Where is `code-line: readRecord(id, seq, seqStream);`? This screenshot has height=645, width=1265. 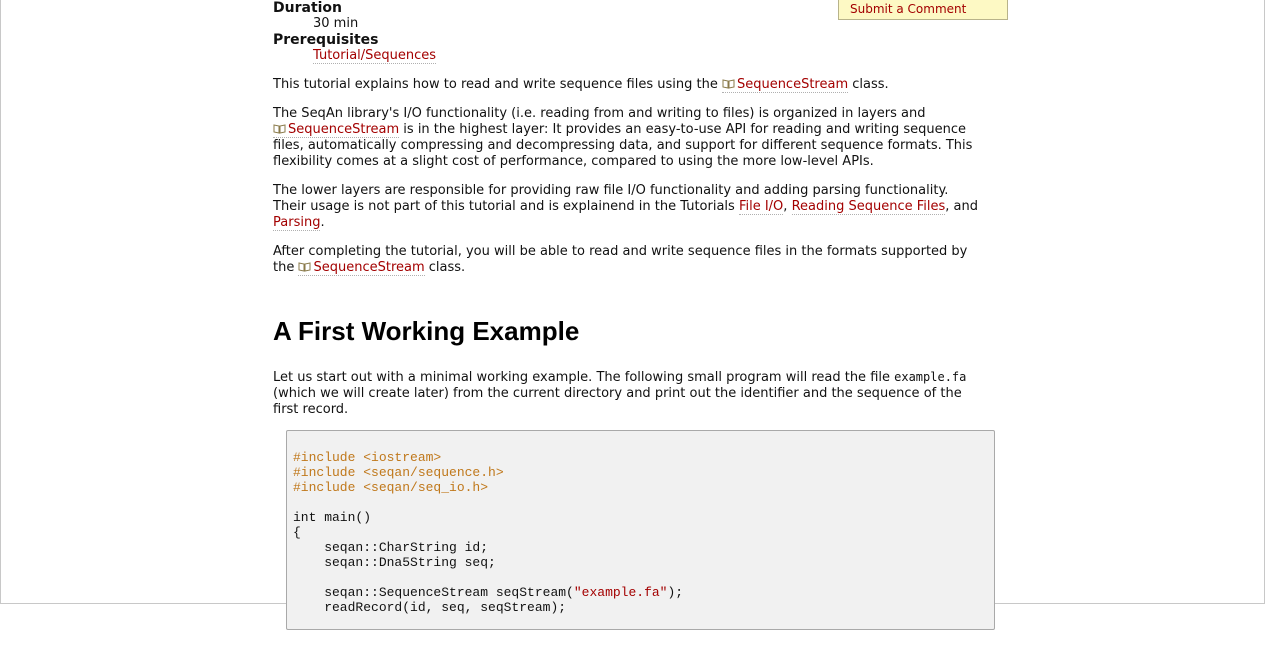
code-line: readRecord(id, seq, seqStream); is located at coordinates (430, 607).